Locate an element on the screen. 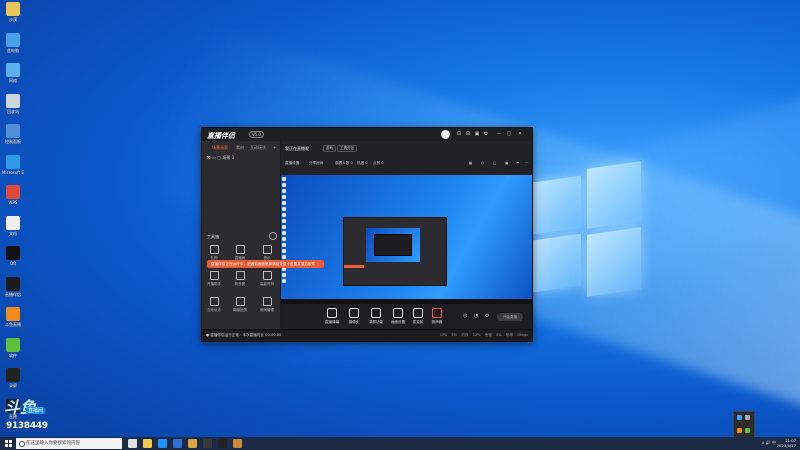  settings-icon: ⚙ is located at coordinates (486, 134).